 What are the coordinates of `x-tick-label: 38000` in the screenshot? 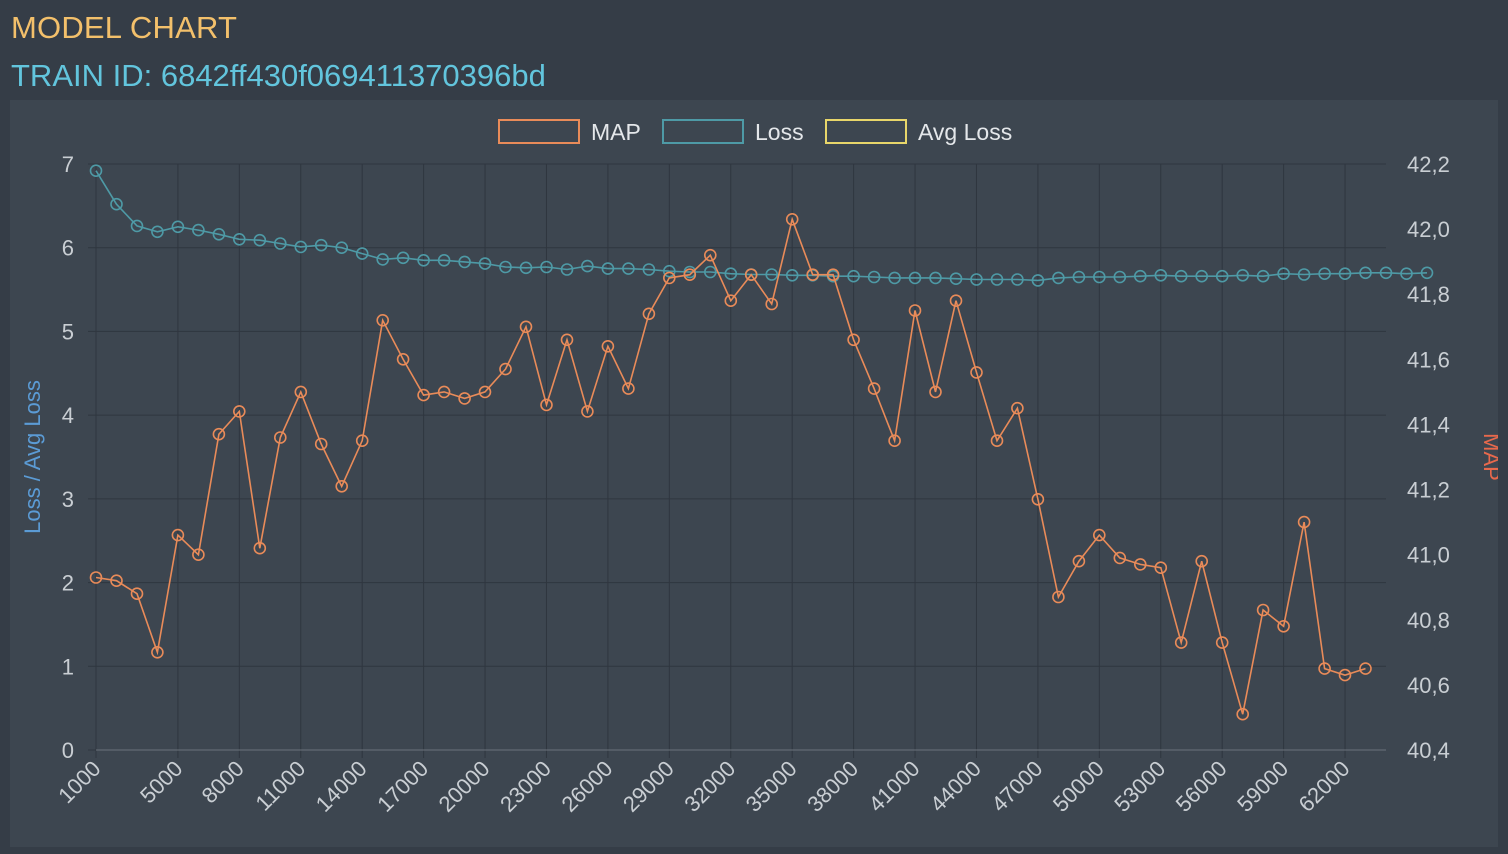 It's located at (832, 786).